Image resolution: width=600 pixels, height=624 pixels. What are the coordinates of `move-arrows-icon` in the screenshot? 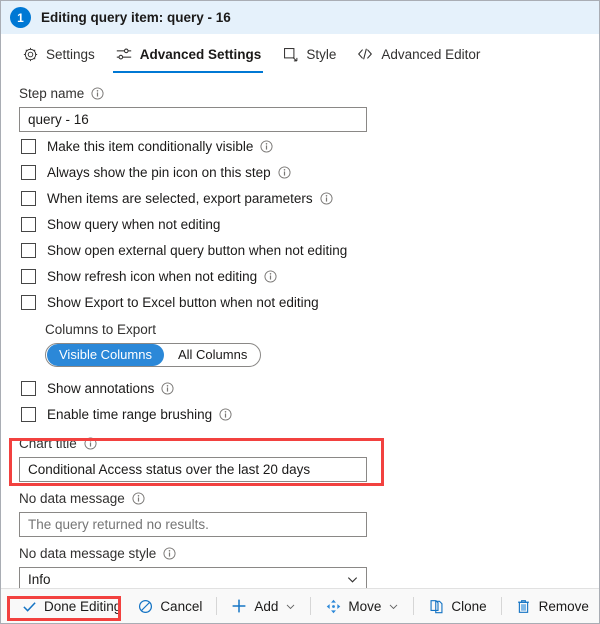 It's located at (333, 606).